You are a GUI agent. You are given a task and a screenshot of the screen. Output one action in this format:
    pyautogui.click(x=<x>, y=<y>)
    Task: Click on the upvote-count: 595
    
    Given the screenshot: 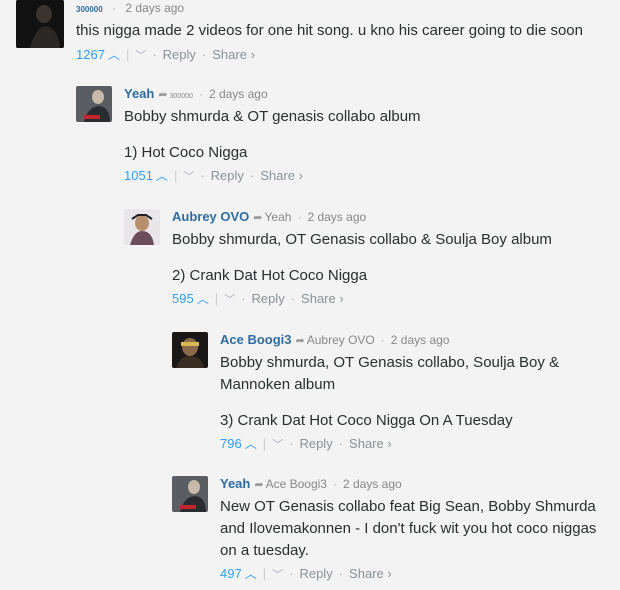 What is the action you would take?
    pyautogui.click(x=183, y=298)
    